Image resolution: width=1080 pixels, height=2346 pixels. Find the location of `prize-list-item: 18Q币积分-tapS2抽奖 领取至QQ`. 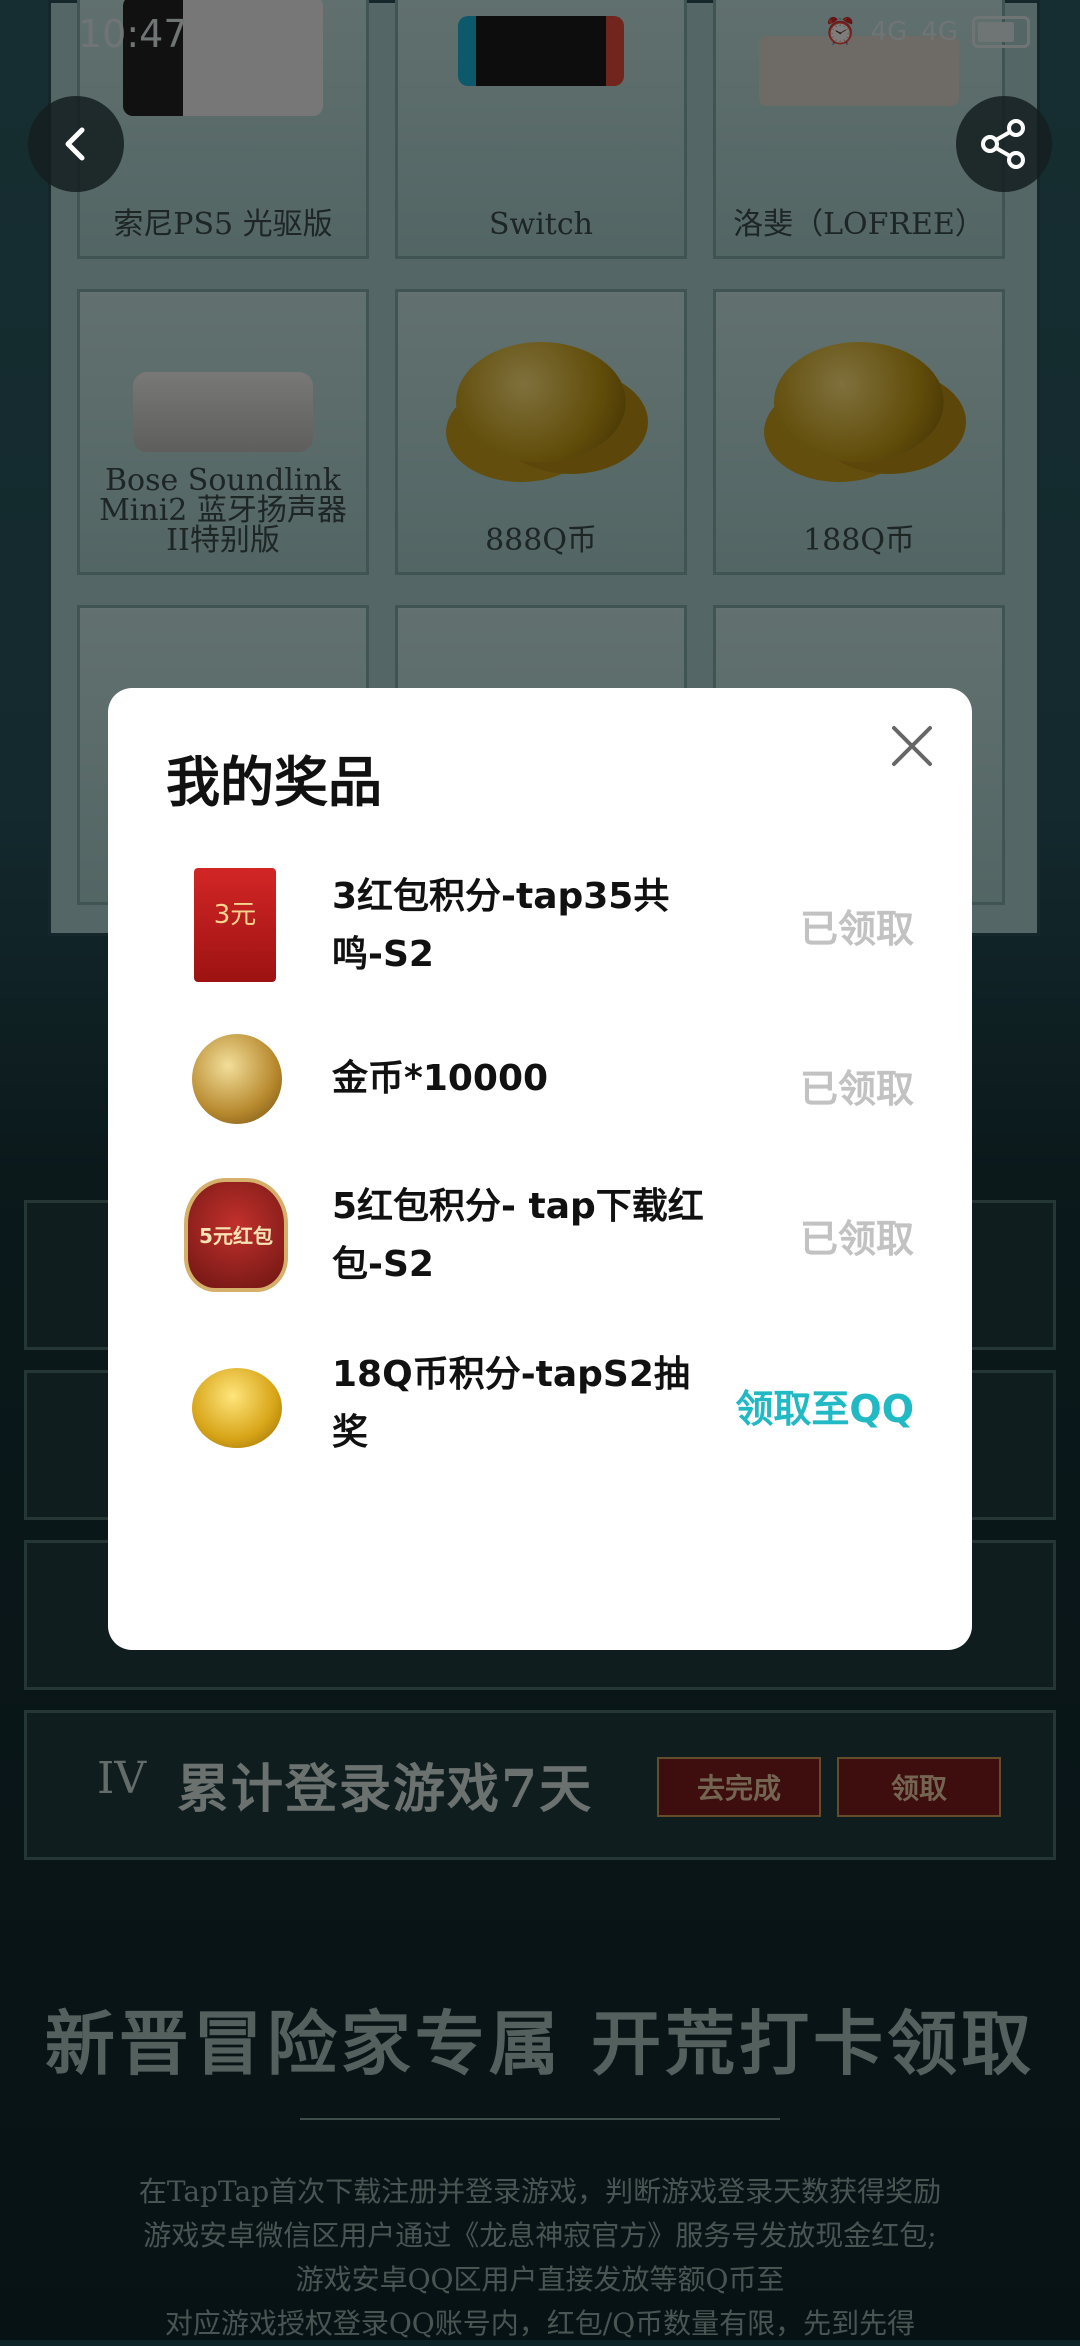

prize-list-item: 18Q币积分-tapS2抽奖 领取至QQ is located at coordinates (540, 1431).